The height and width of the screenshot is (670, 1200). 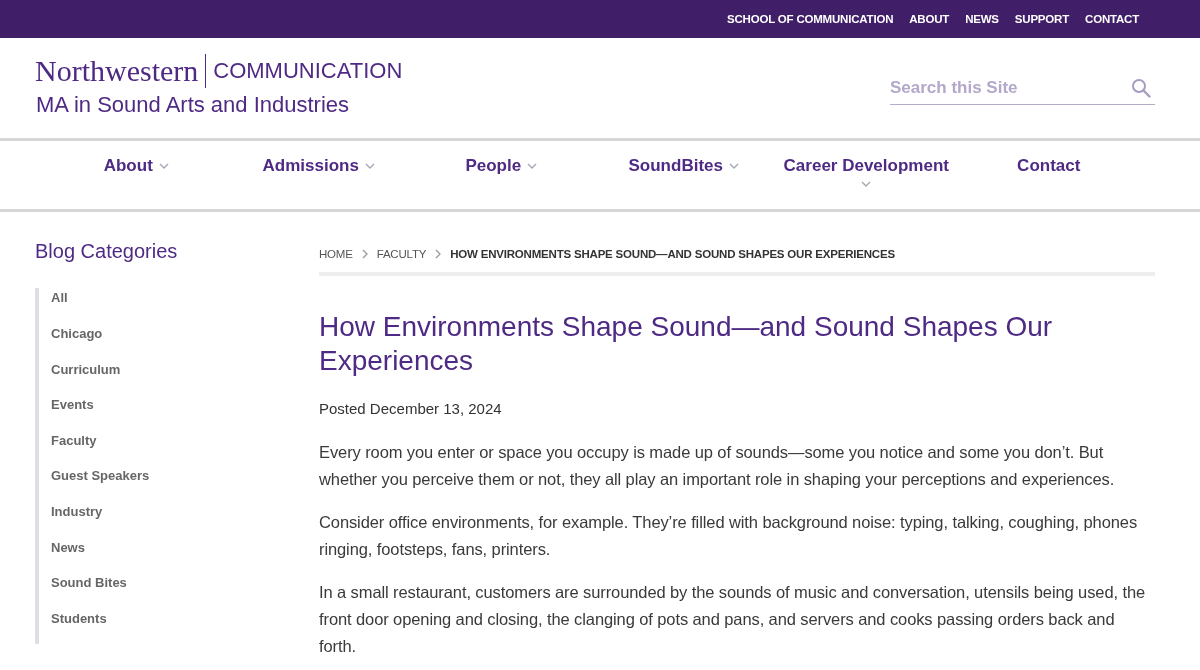 What do you see at coordinates (86, 369) in the screenshot?
I see `category-link: Curriculum` at bounding box center [86, 369].